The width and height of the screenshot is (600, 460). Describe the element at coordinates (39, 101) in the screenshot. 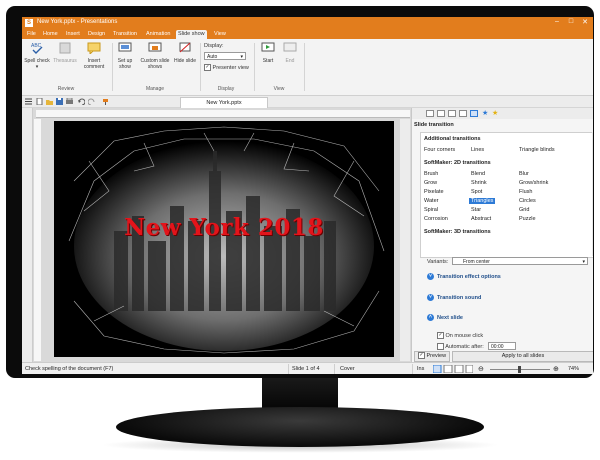

I see `new-document-icon` at that location.